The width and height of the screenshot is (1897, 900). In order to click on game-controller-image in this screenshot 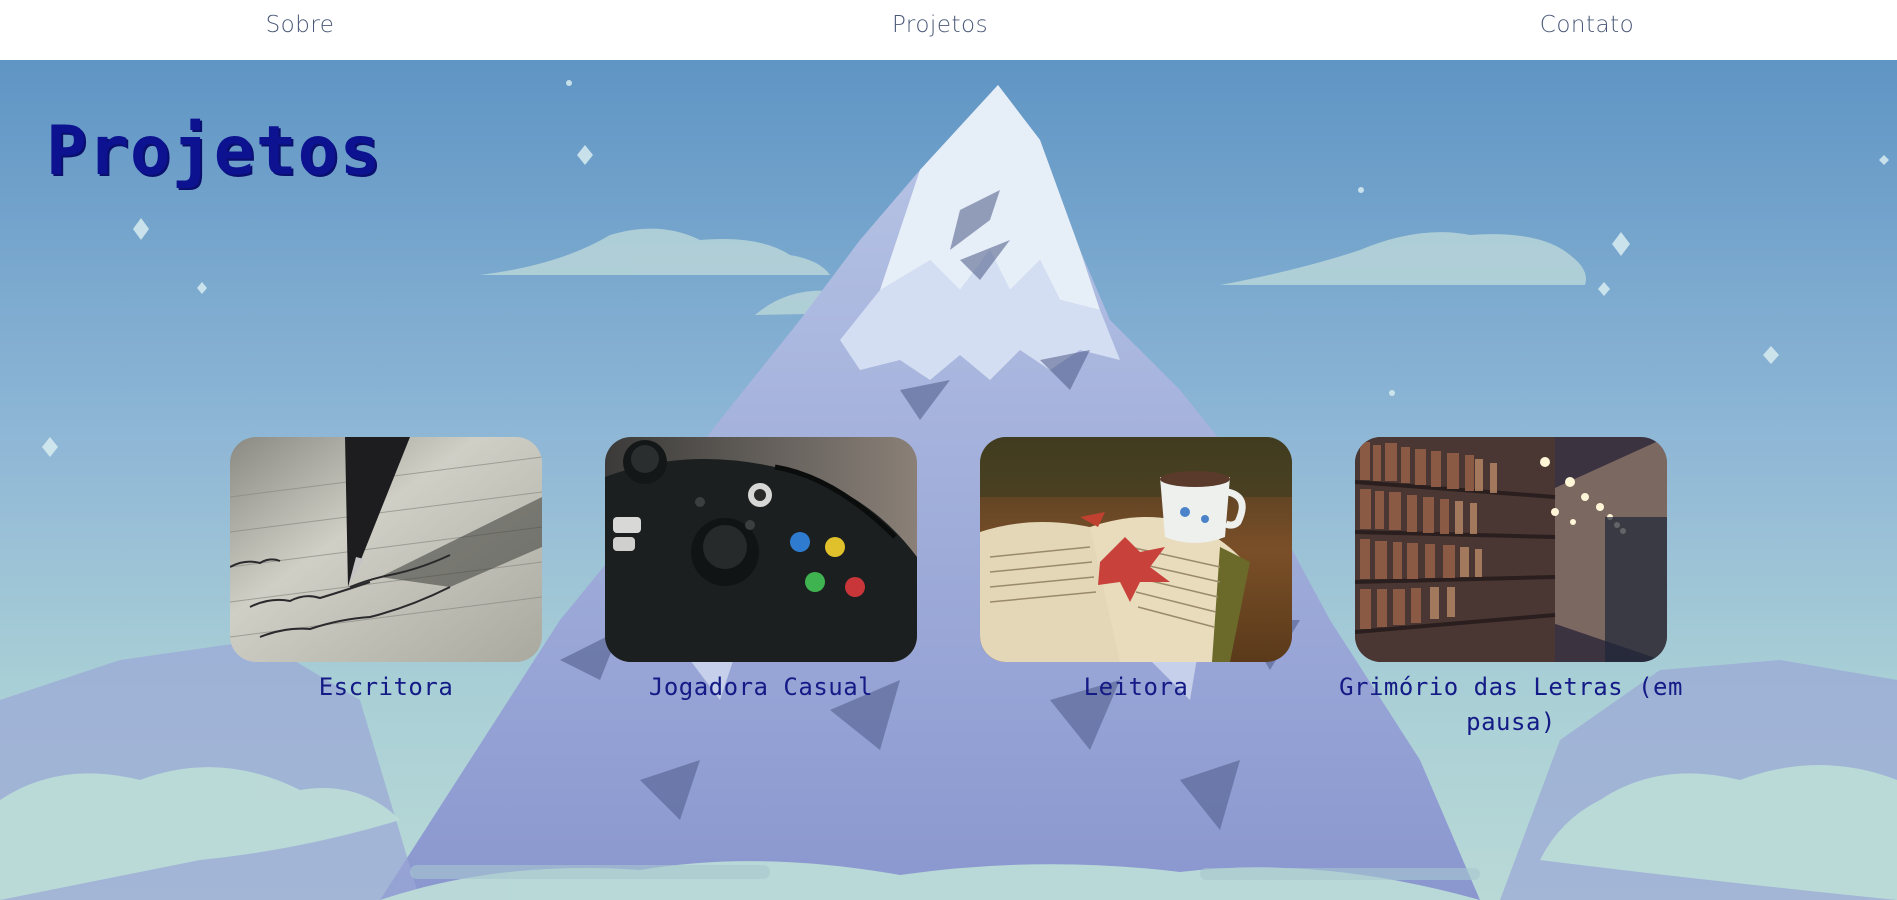, I will do `click(761, 549)`.